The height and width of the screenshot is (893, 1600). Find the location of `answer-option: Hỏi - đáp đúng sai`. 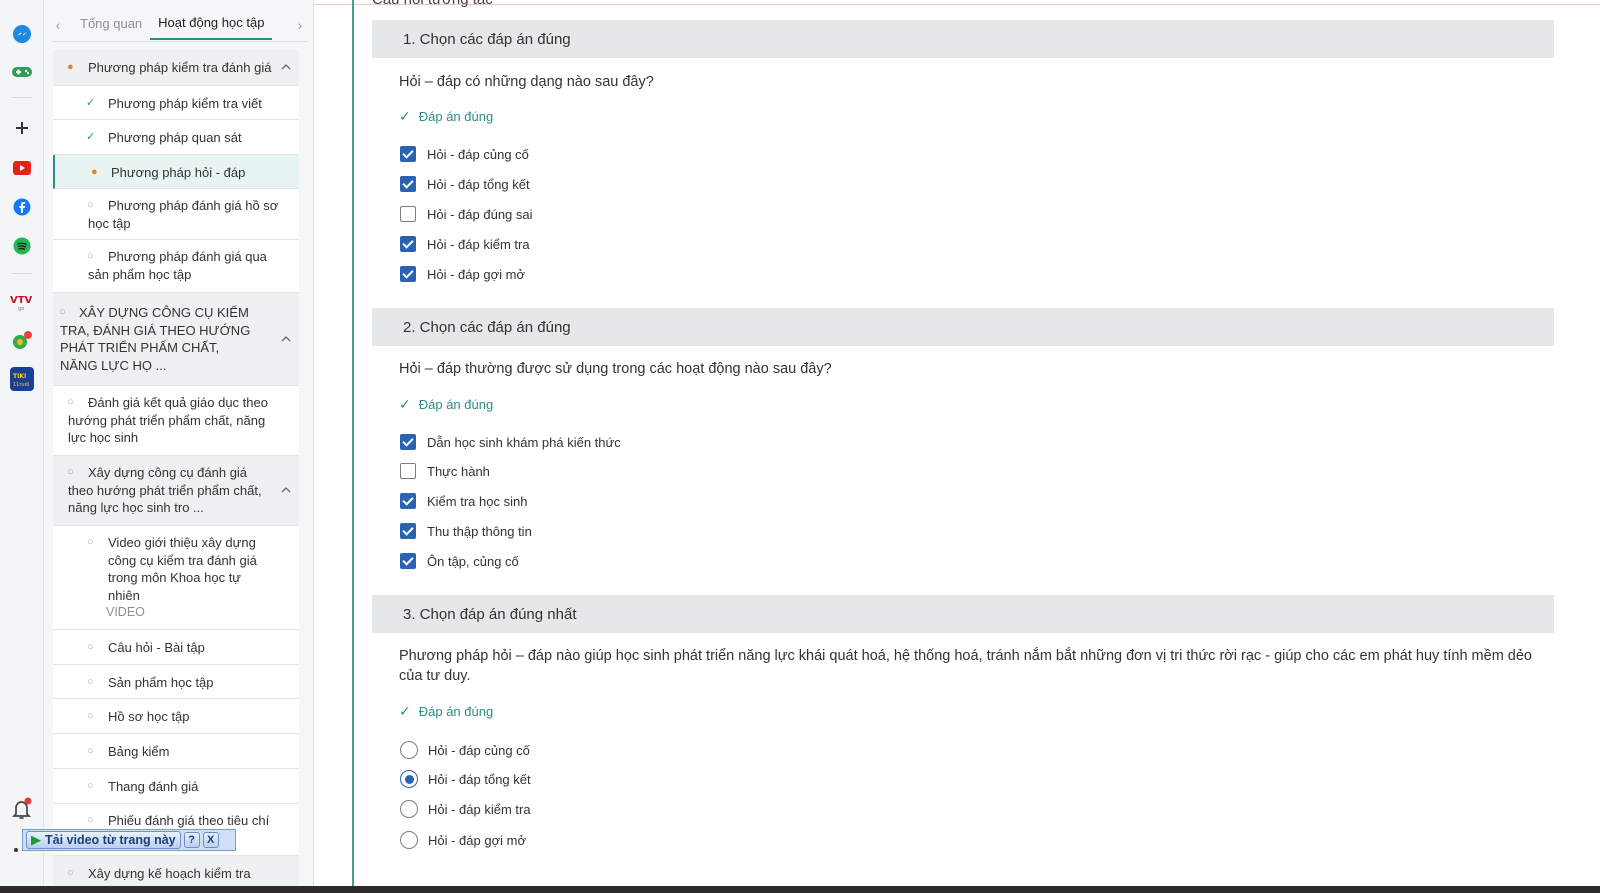

answer-option: Hỏi - đáp đúng sai is located at coordinates (466, 214).